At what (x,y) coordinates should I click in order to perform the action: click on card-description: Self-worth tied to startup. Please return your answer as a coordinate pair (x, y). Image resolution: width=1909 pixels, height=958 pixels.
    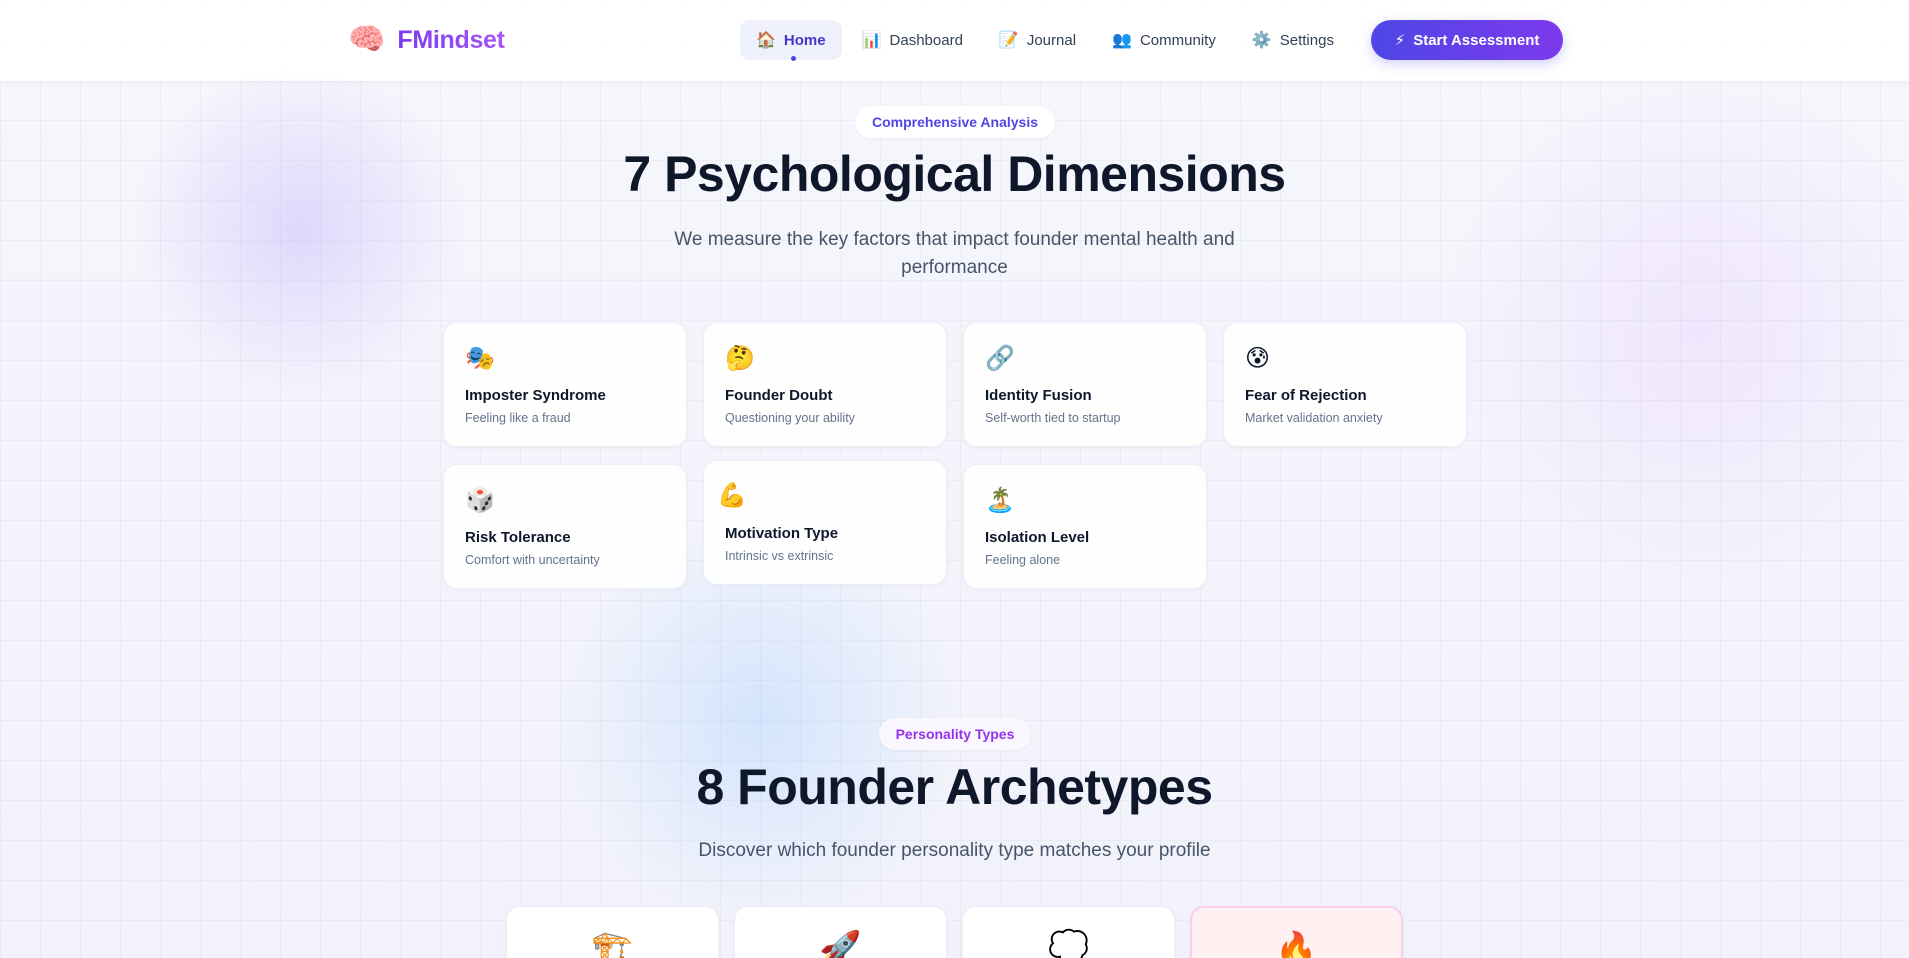
    Looking at the image, I should click on (1053, 418).